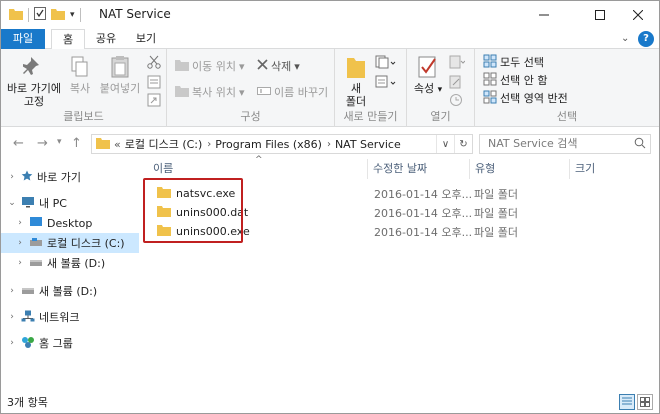 The height and width of the screenshot is (414, 660). What do you see at coordinates (262, 66) in the screenshot?
I see `delete-x-icon` at bounding box center [262, 66].